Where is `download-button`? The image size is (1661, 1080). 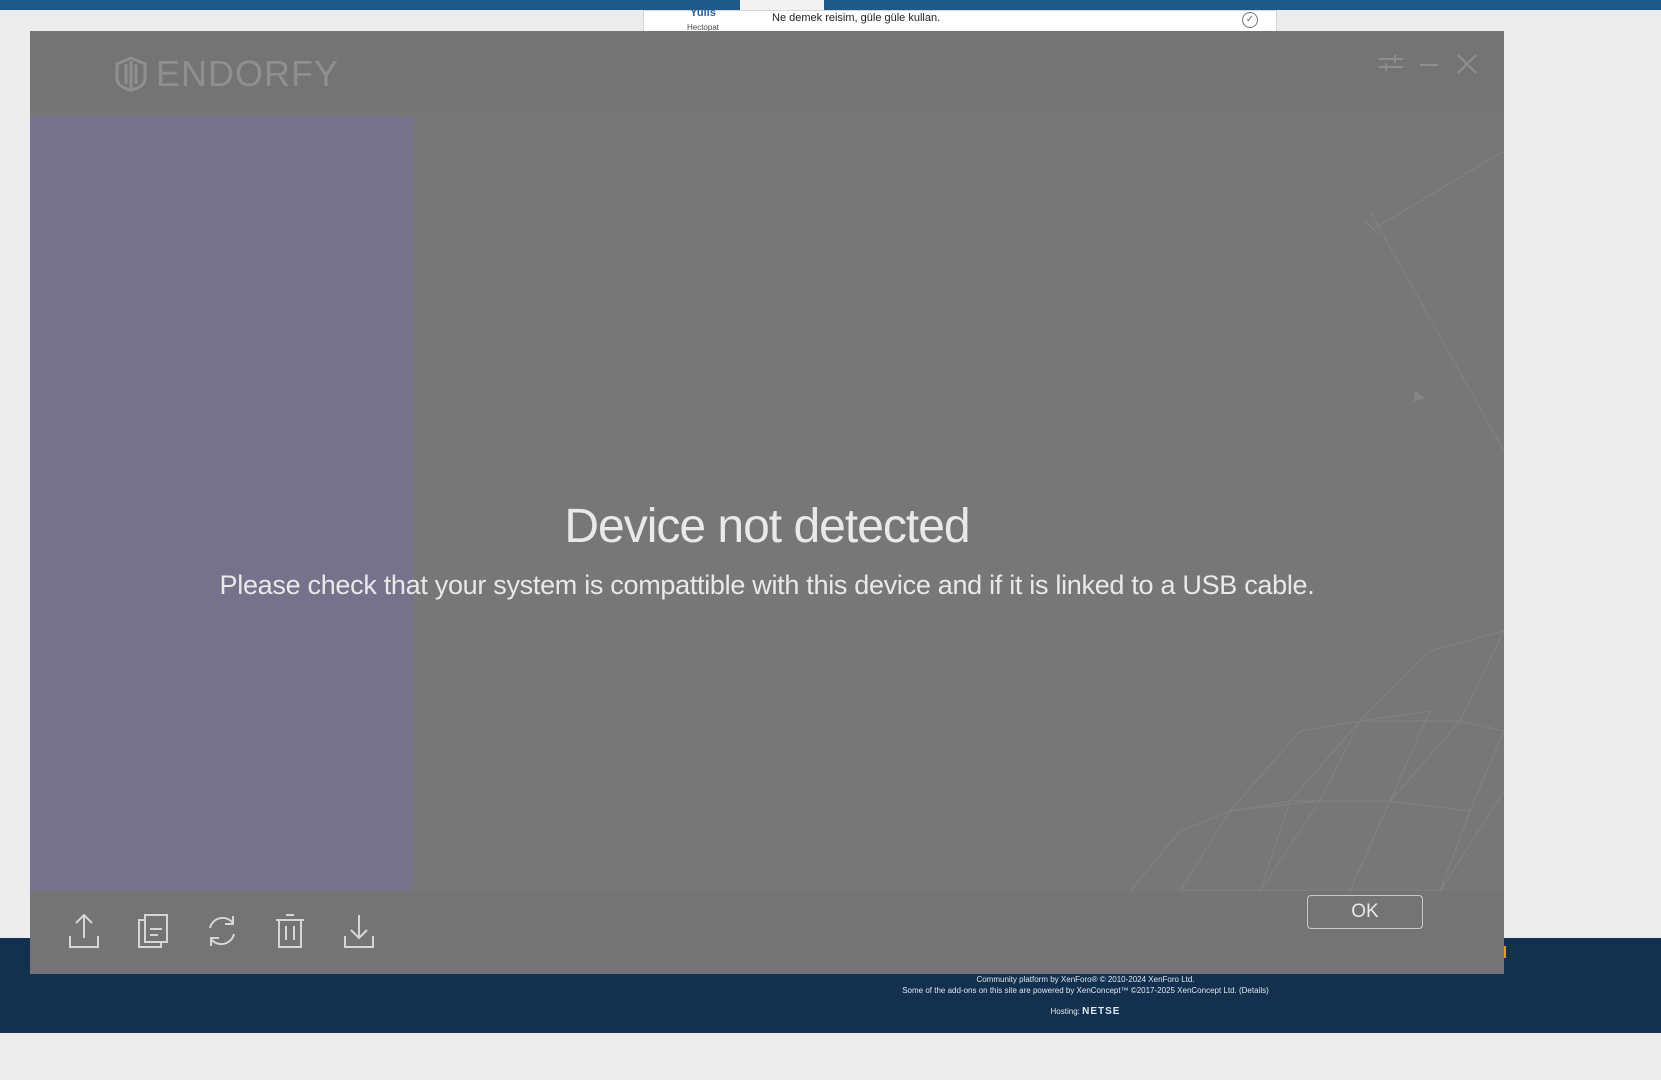
download-button is located at coordinates (359, 931).